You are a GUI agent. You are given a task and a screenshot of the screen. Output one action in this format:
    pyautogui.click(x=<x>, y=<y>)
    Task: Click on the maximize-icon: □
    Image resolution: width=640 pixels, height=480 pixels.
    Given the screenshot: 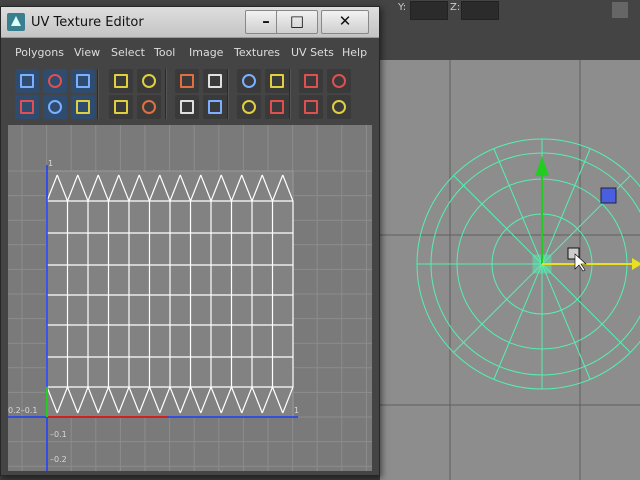 What is the action you would take?
    pyautogui.click(x=297, y=21)
    